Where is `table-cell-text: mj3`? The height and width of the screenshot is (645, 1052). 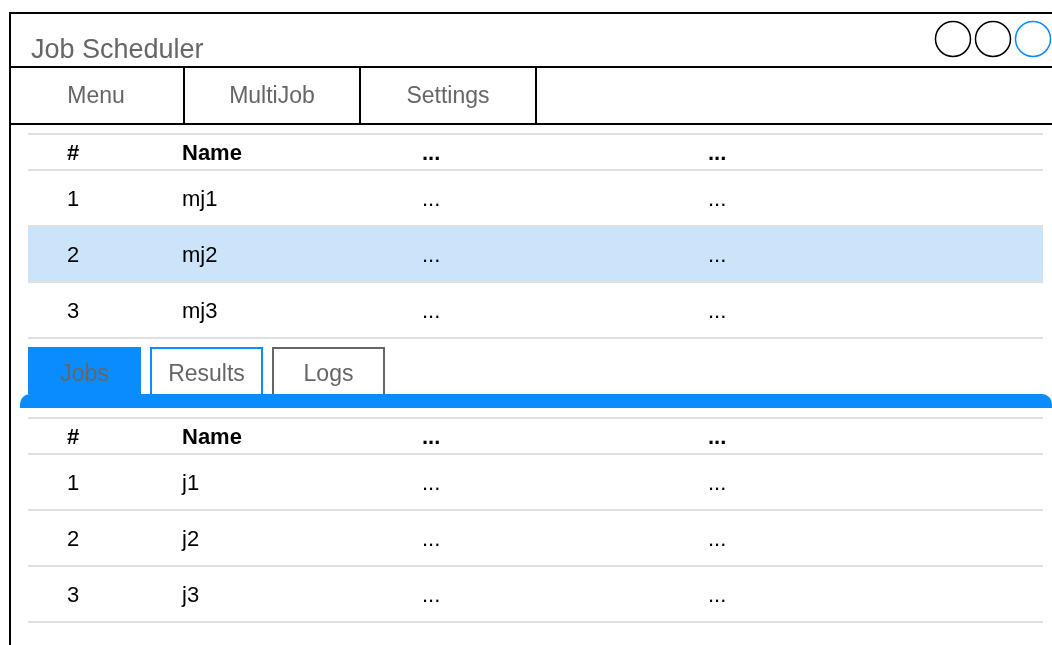
table-cell-text: mj3 is located at coordinates (200, 310).